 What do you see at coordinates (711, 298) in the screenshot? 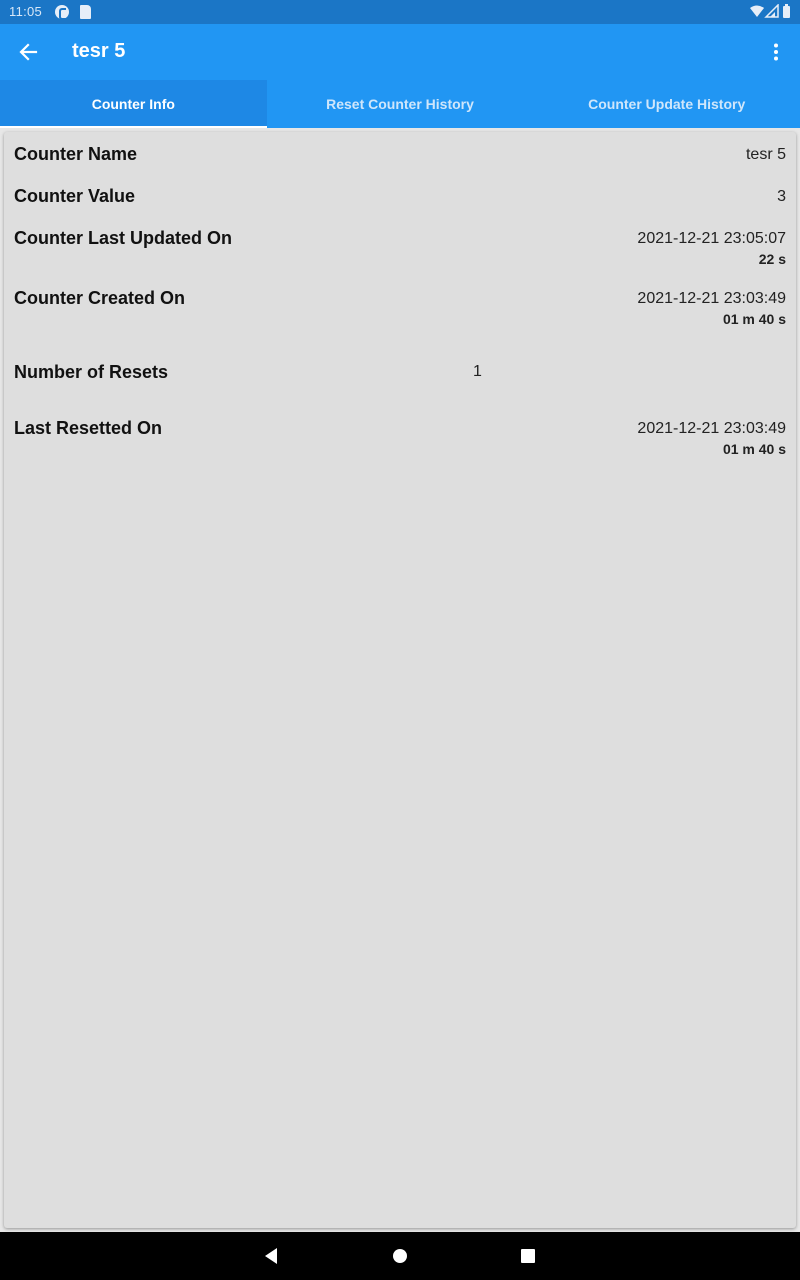
I see `created-datetime: 2021-12-21 23:03:49` at bounding box center [711, 298].